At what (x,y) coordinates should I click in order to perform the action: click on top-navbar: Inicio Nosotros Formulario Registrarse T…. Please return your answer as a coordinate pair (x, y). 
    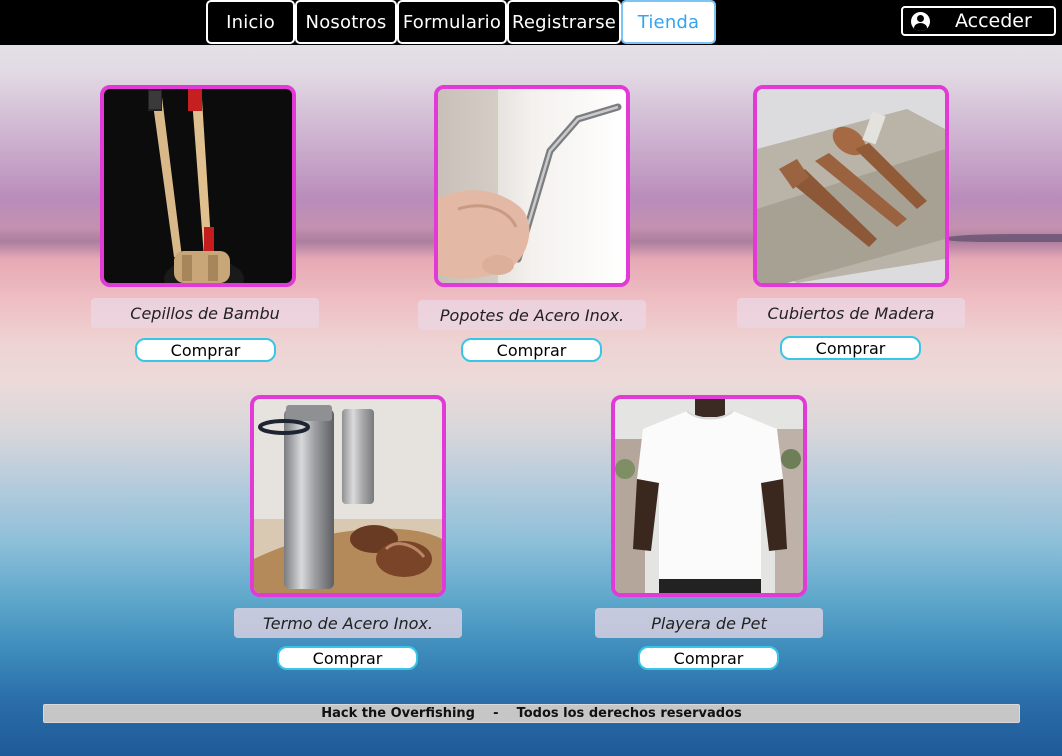
    Looking at the image, I should click on (531, 22).